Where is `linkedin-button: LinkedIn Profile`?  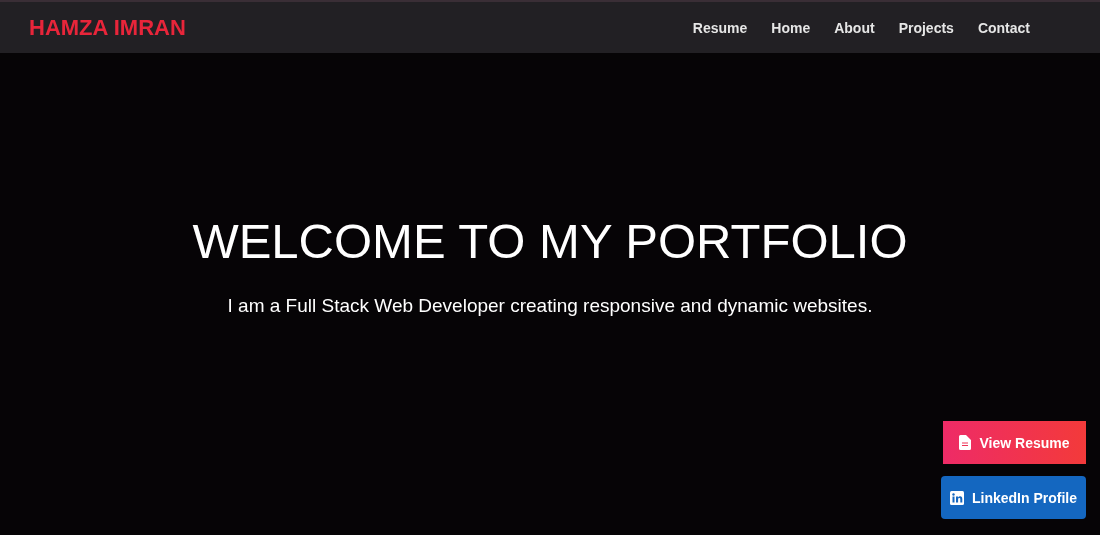 linkedin-button: LinkedIn Profile is located at coordinates (1013, 497).